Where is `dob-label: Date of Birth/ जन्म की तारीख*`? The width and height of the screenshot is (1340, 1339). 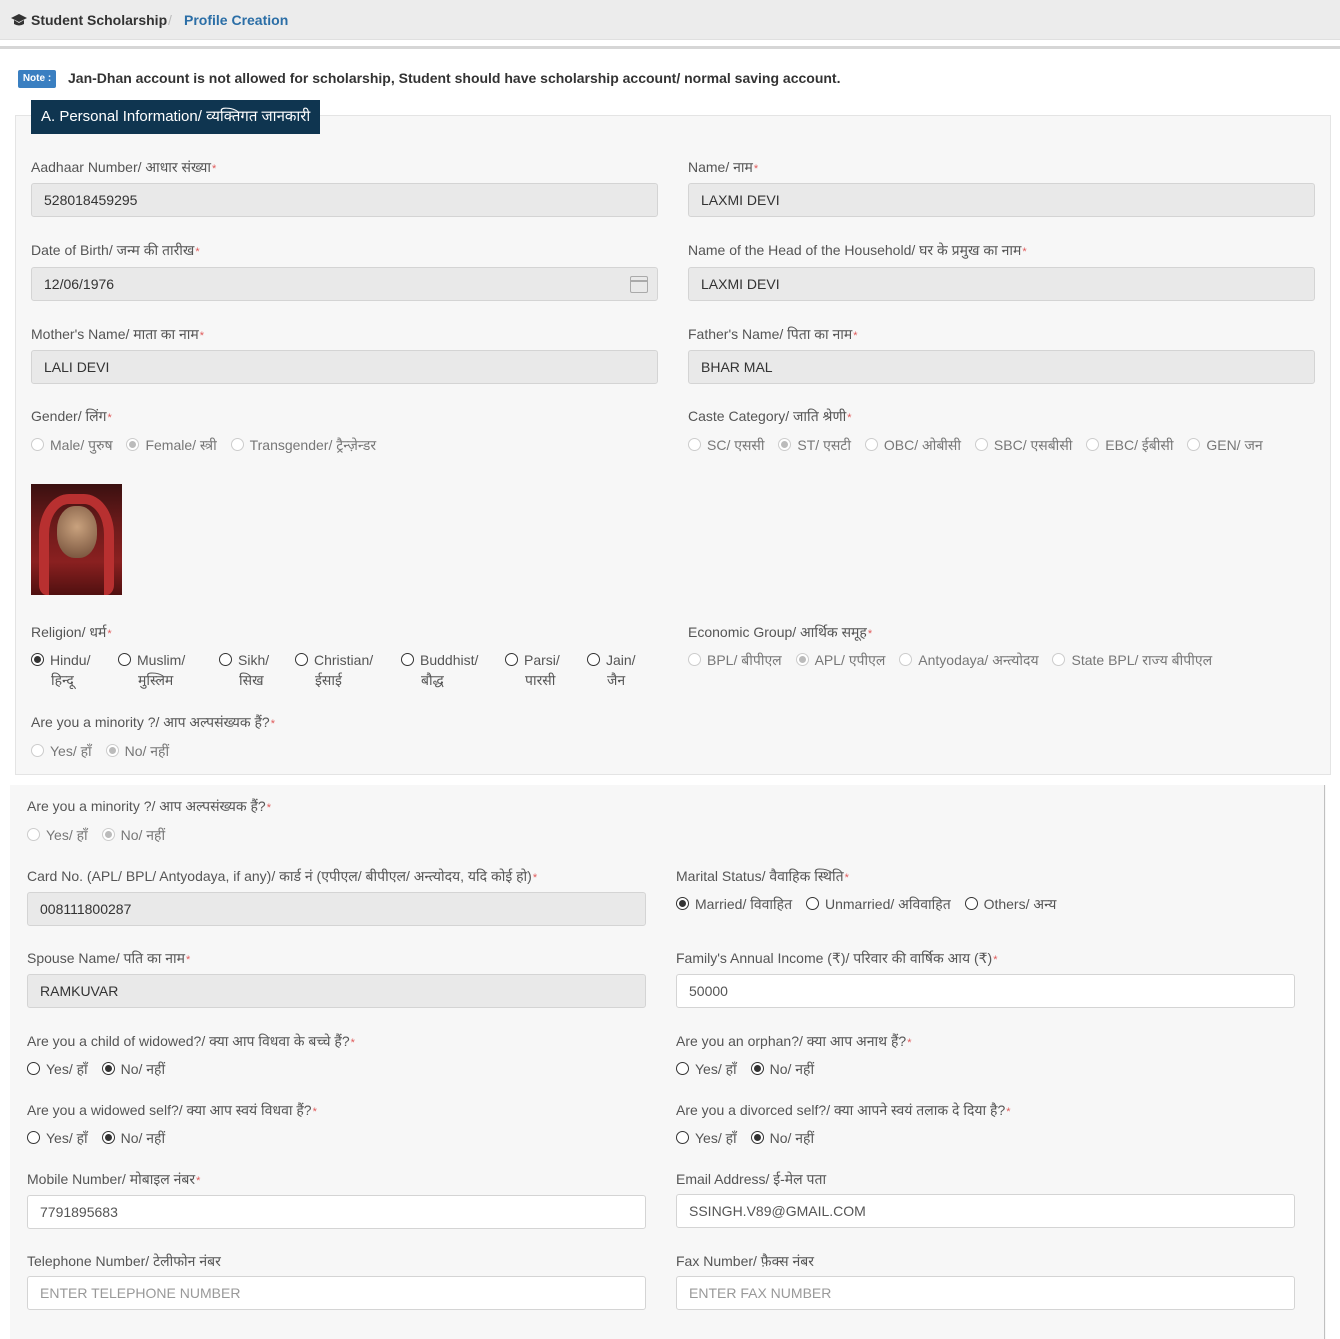 dob-label: Date of Birth/ जन्म की तारीख* is located at coordinates (115, 250).